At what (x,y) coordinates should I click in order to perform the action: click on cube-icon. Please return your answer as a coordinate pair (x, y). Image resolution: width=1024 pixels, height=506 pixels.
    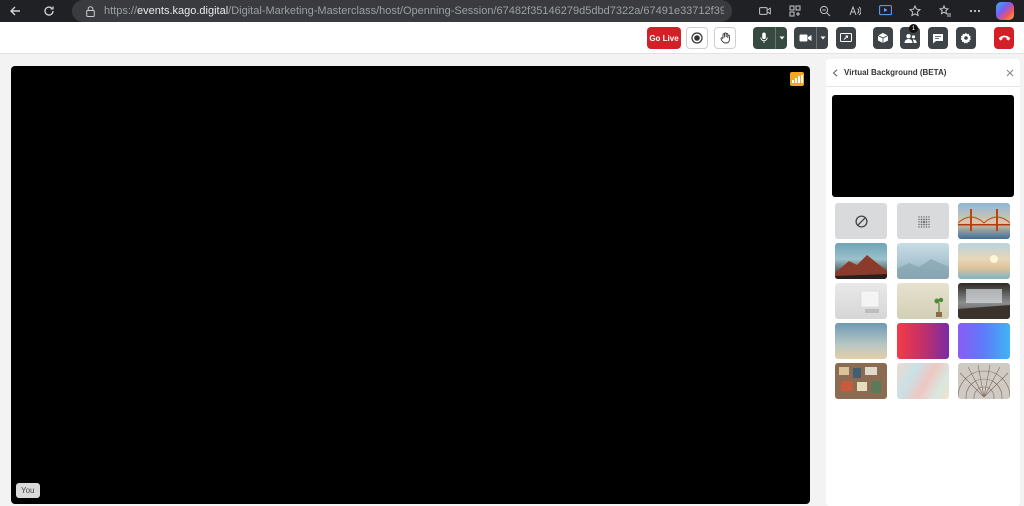
    Looking at the image, I should click on (883, 38).